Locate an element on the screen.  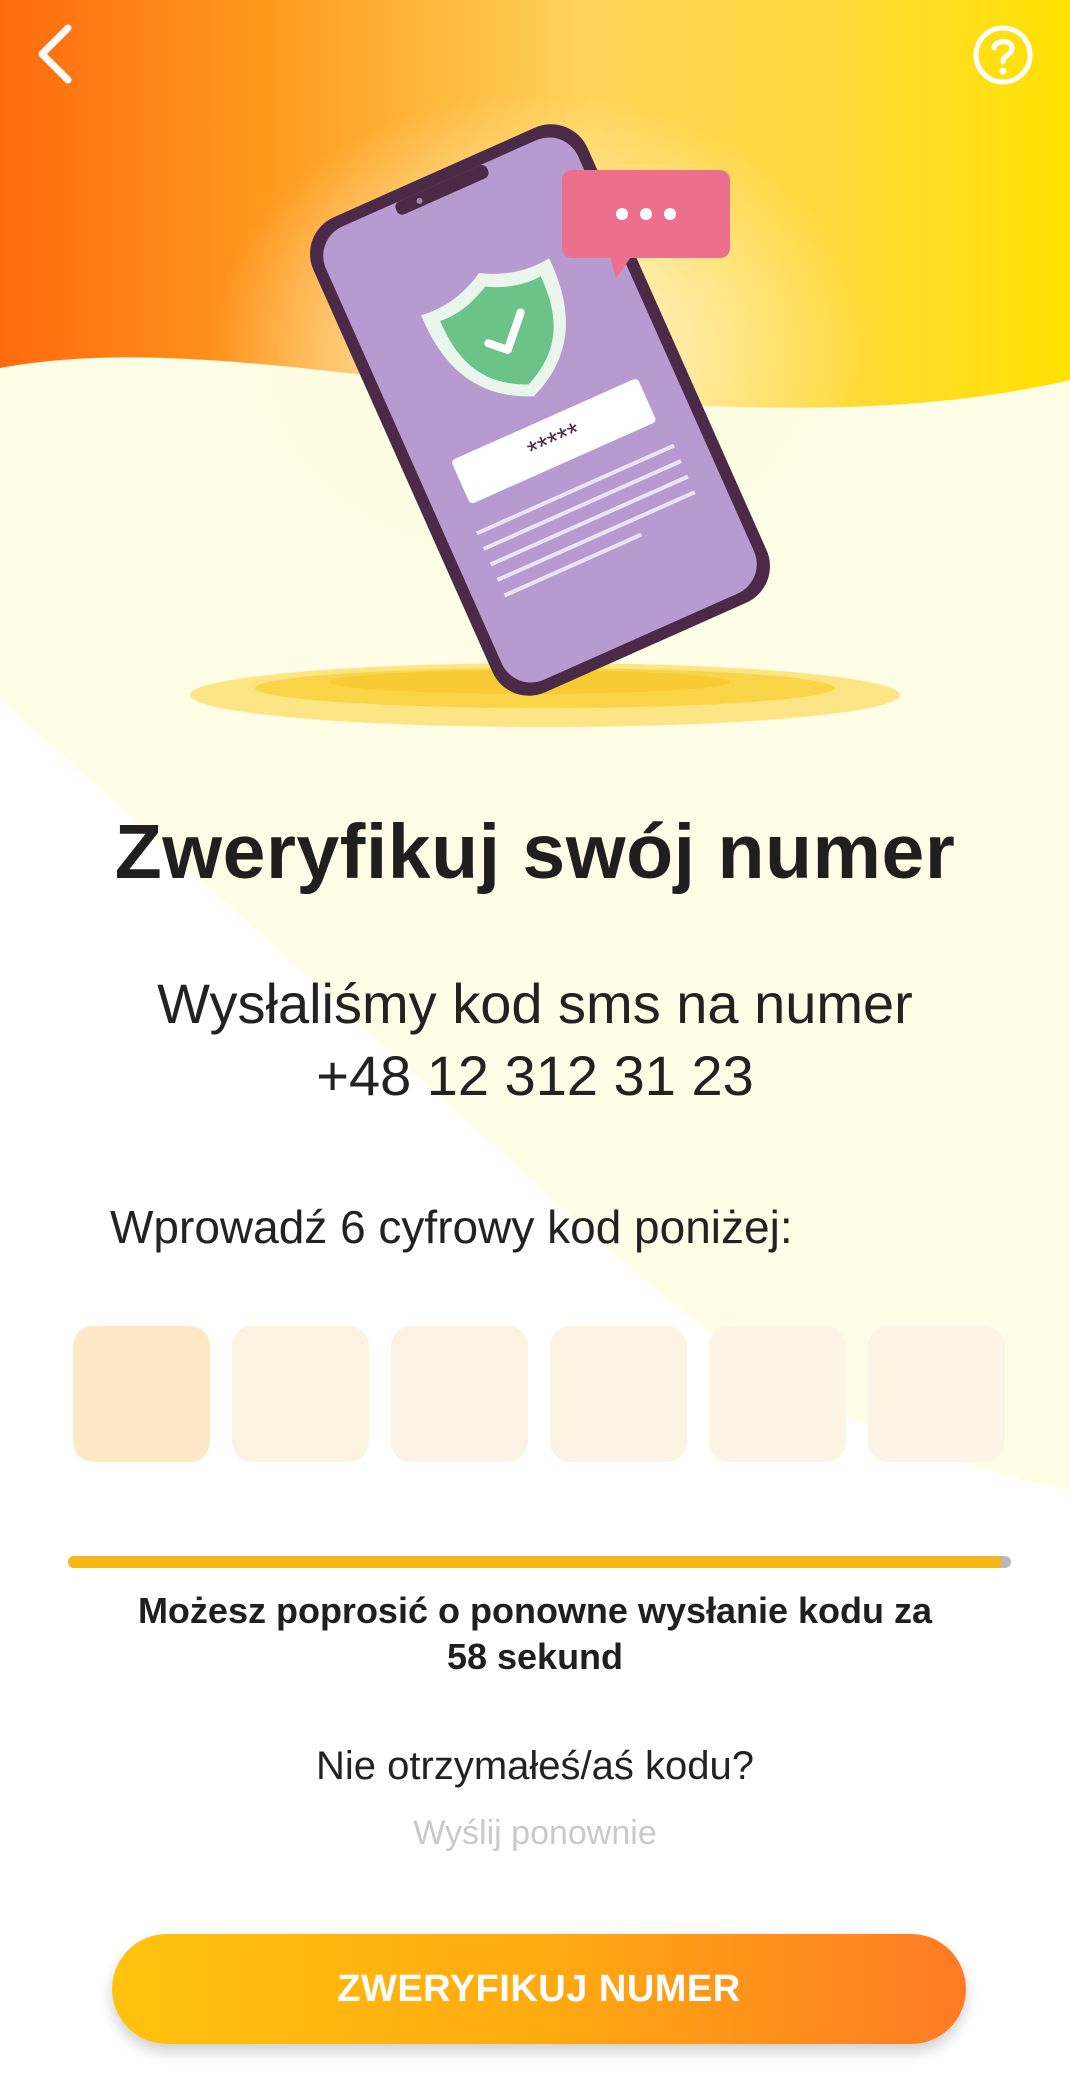
resend-countdown-line2: 58 sekund is located at coordinates (535, 1656).